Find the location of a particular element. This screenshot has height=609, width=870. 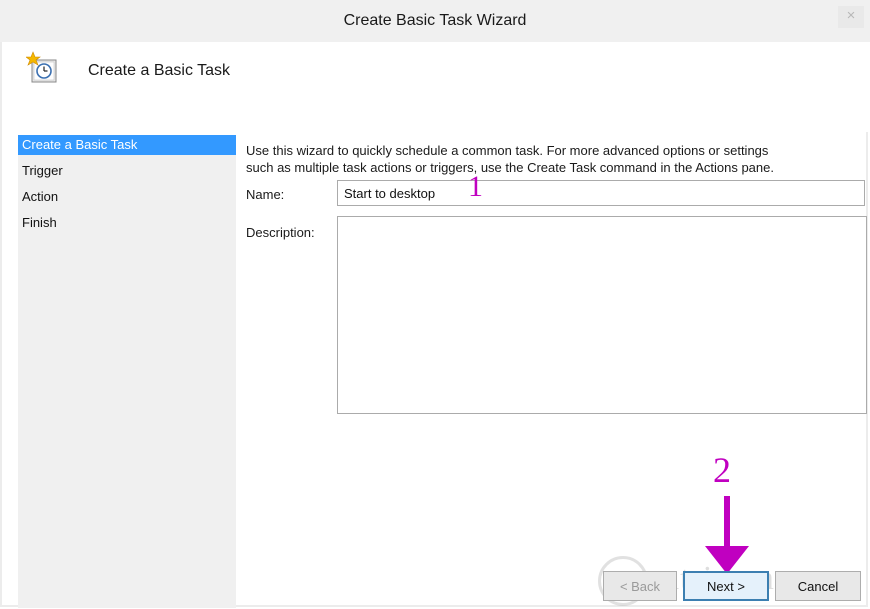

sidebar-item-finish: Finish is located at coordinates (127, 223).